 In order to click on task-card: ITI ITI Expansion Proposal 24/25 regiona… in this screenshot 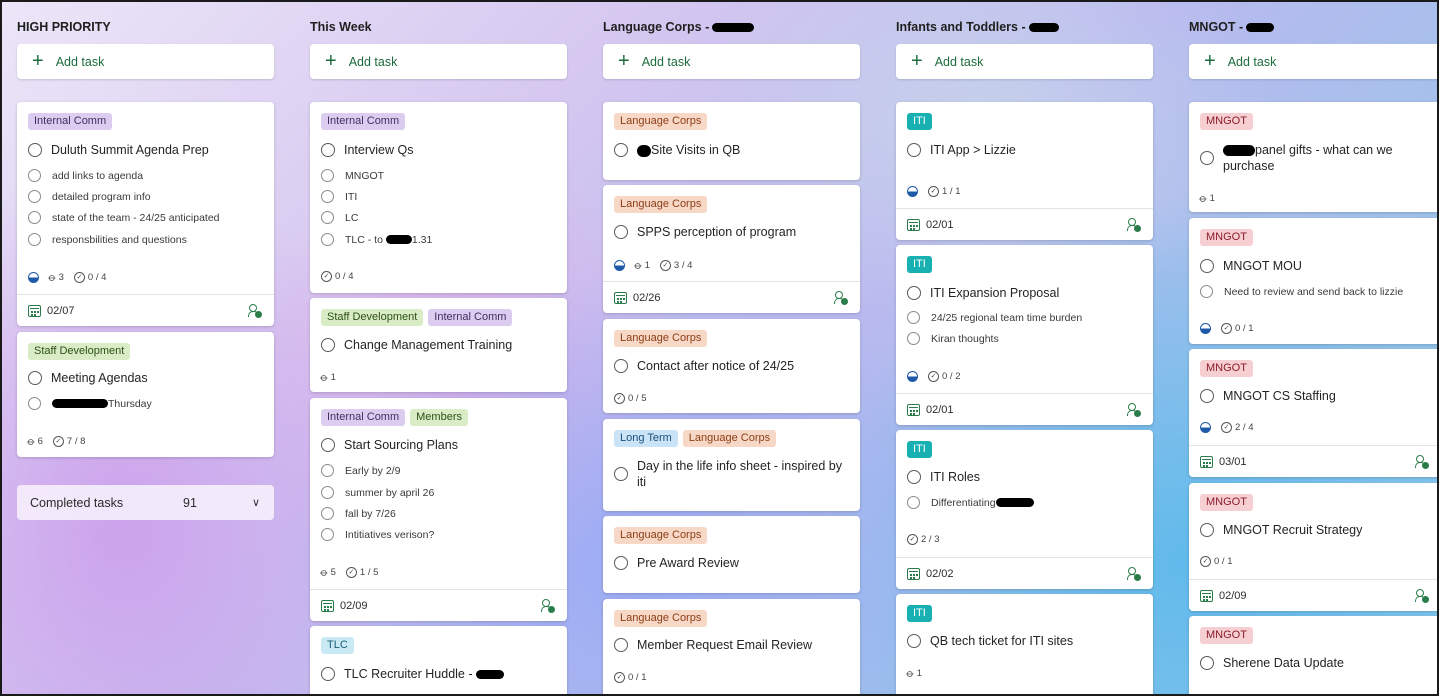, I will do `click(1024, 335)`.